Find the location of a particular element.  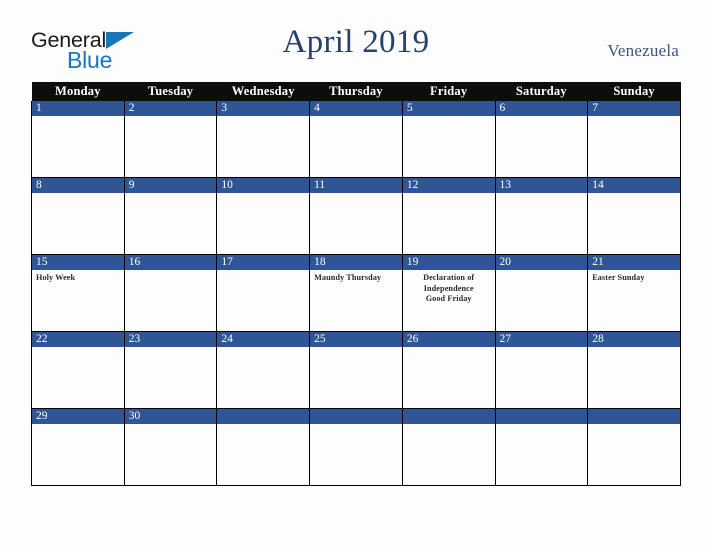

weekday-header-friday: Friday is located at coordinates (449, 91).